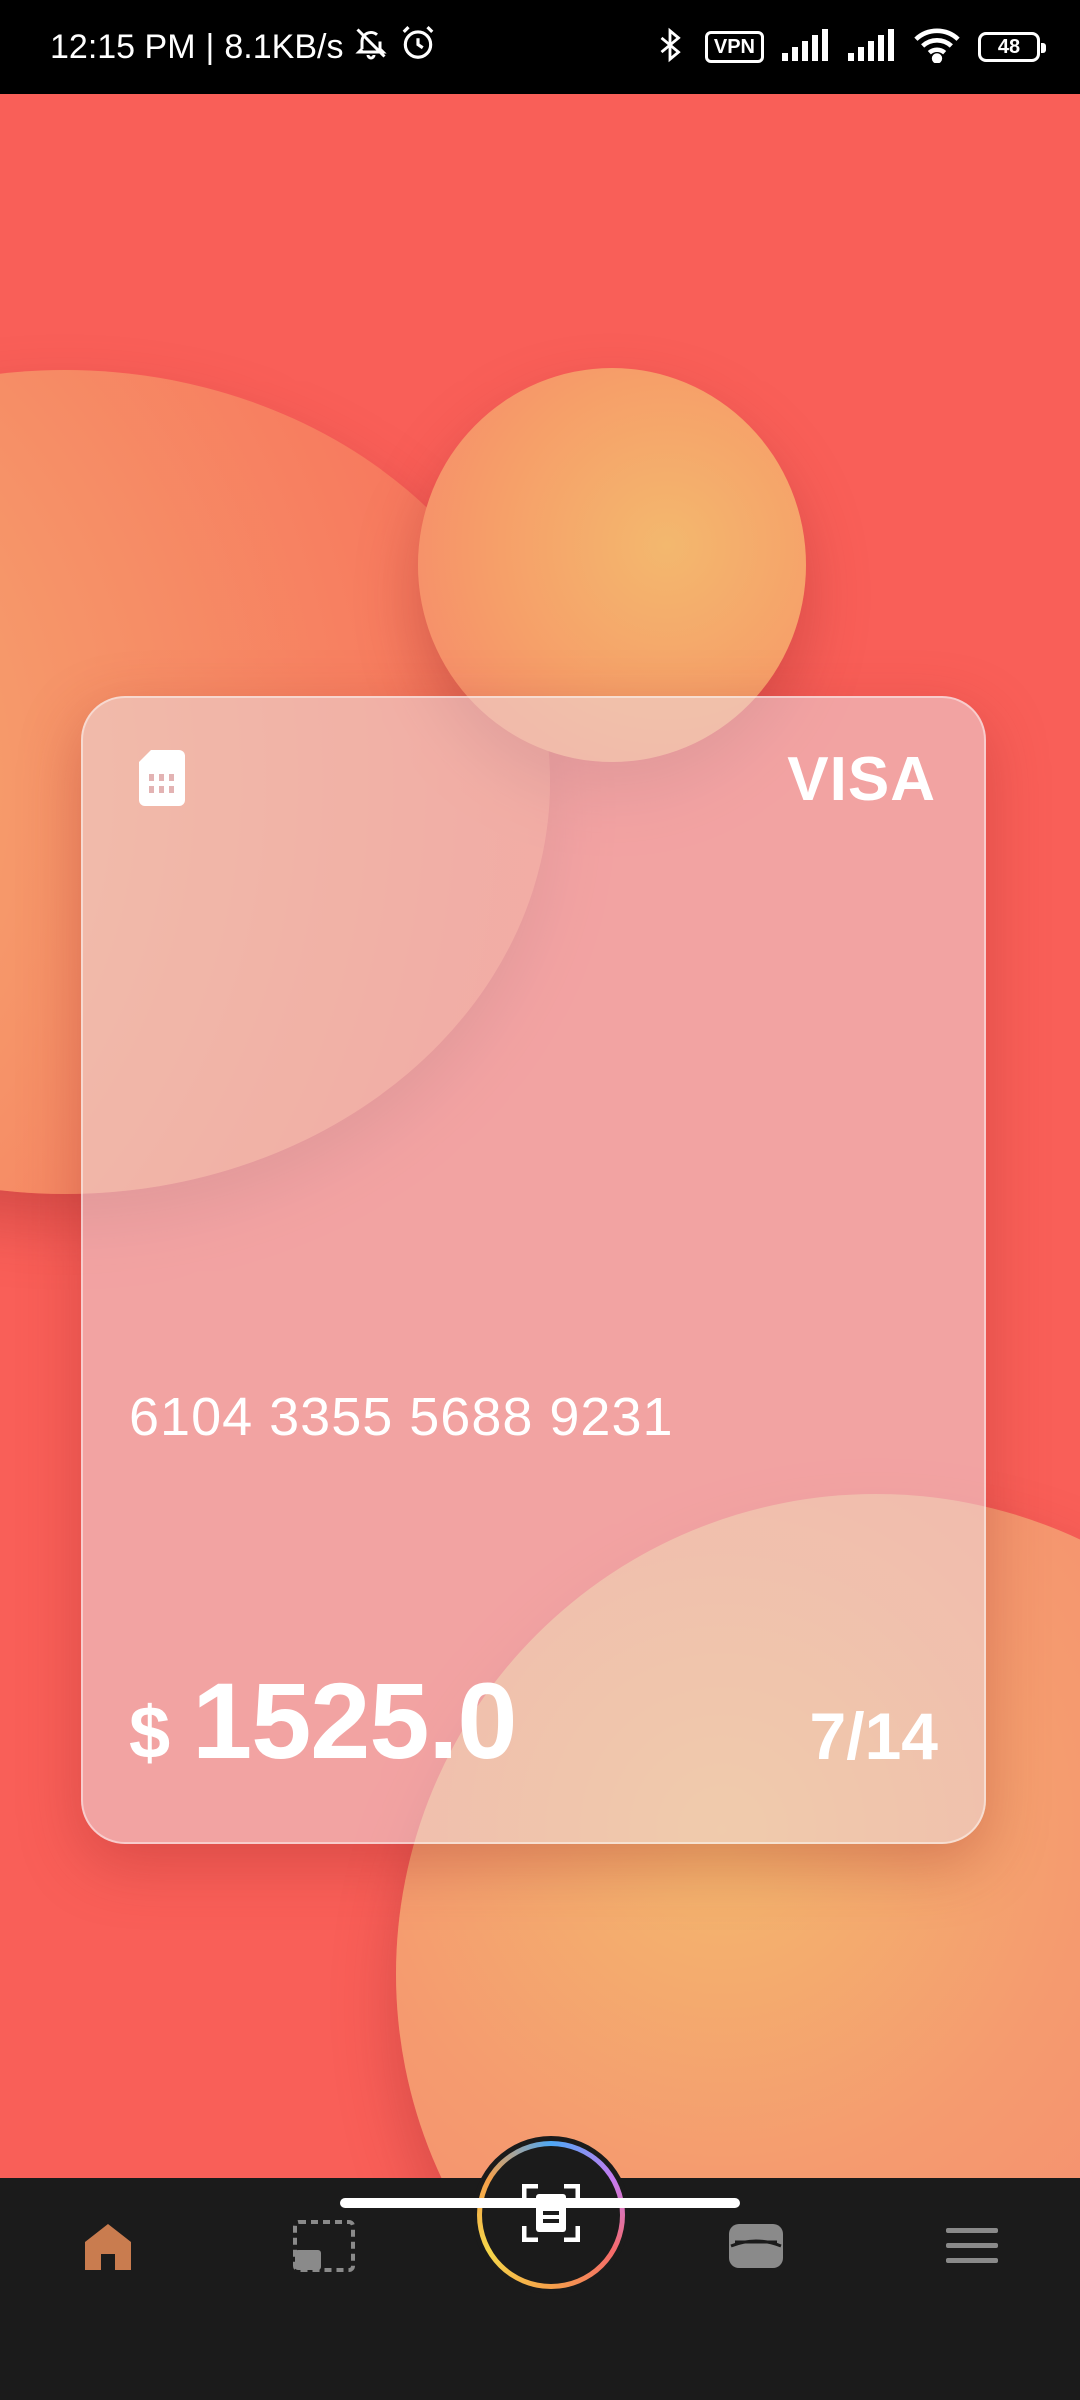  I want to click on nav-wallet, so click(756, 2248).